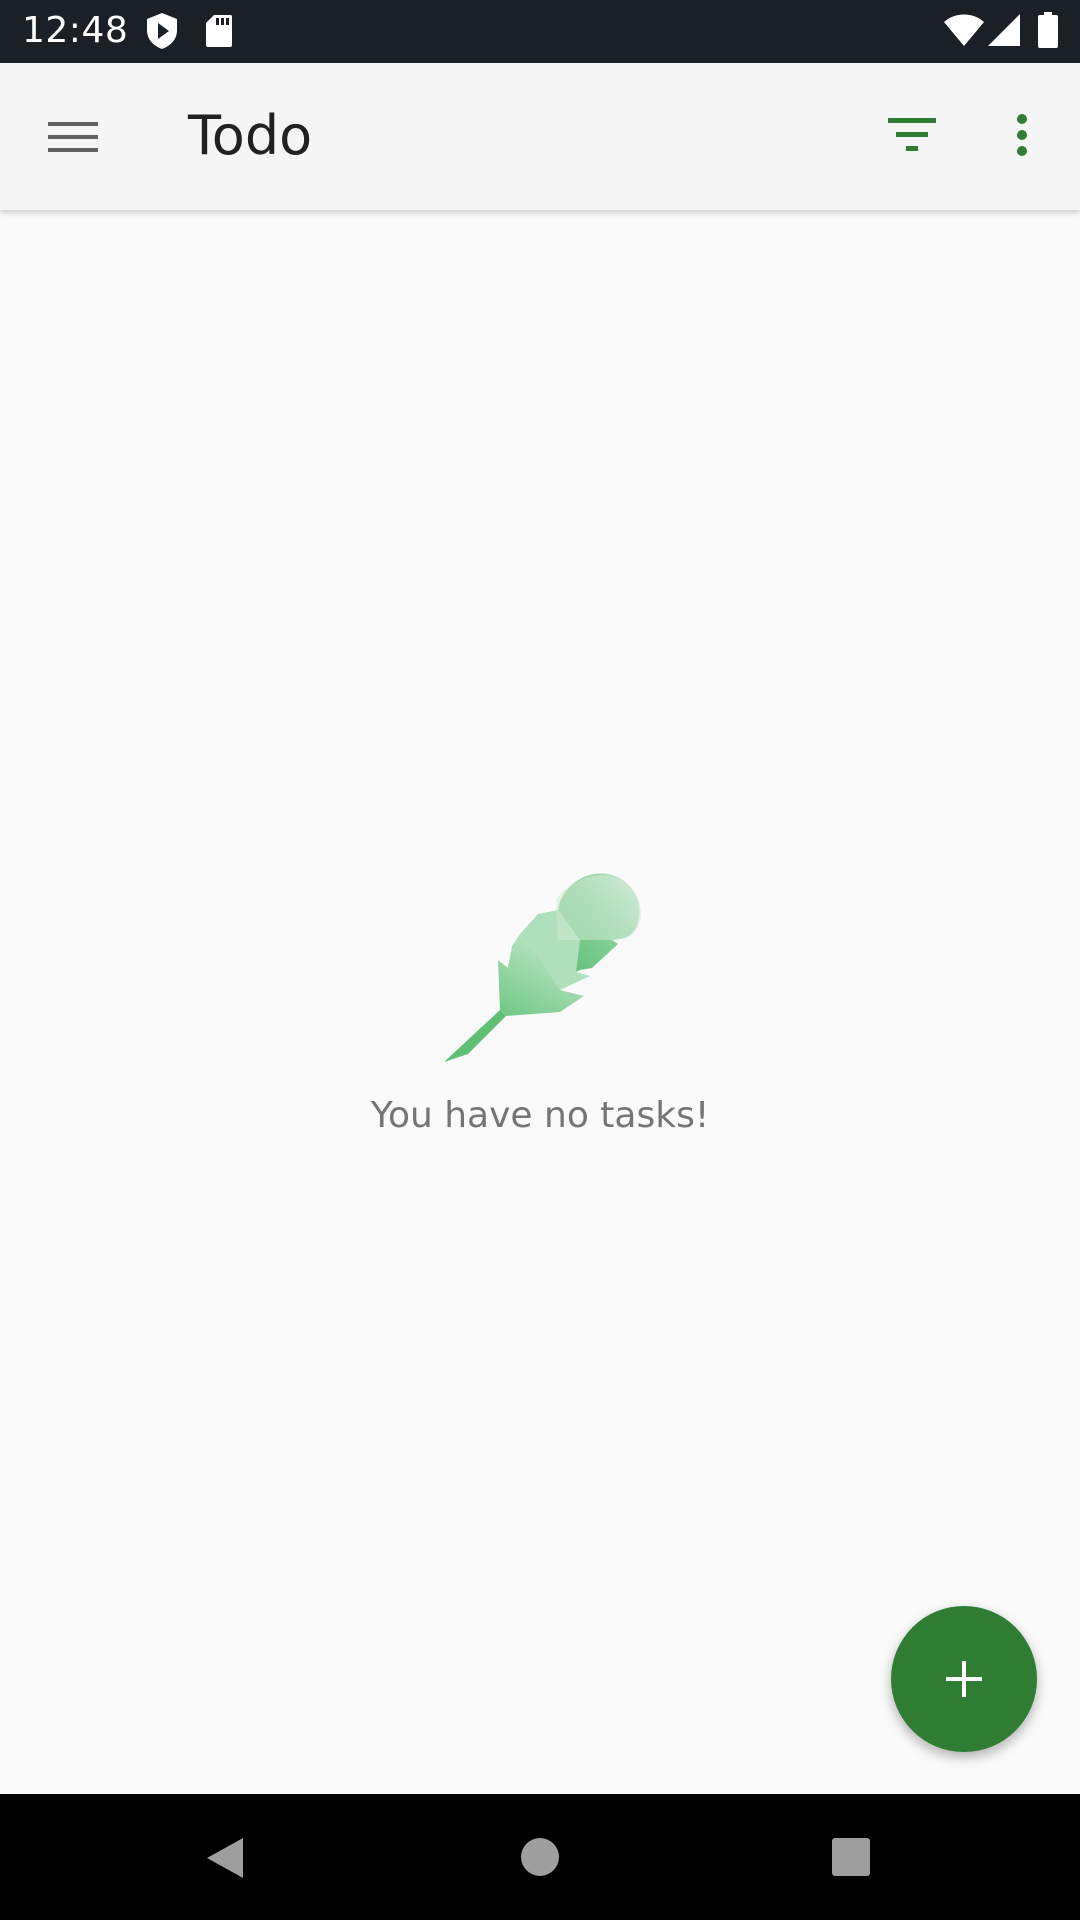 This screenshot has height=1920, width=1080. Describe the element at coordinates (851, 1857) in the screenshot. I see `recents-icon` at that location.